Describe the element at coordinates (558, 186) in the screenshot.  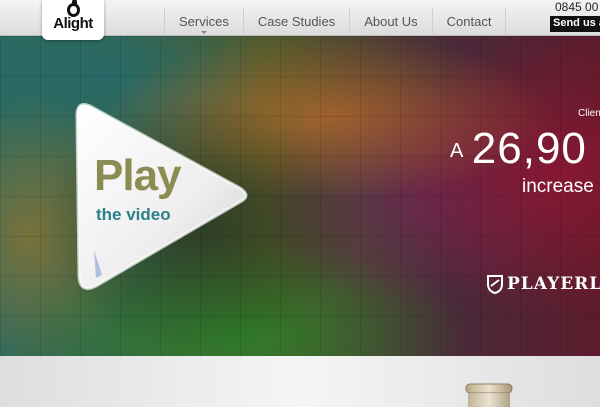
I see `stat-subtitle: increase` at that location.